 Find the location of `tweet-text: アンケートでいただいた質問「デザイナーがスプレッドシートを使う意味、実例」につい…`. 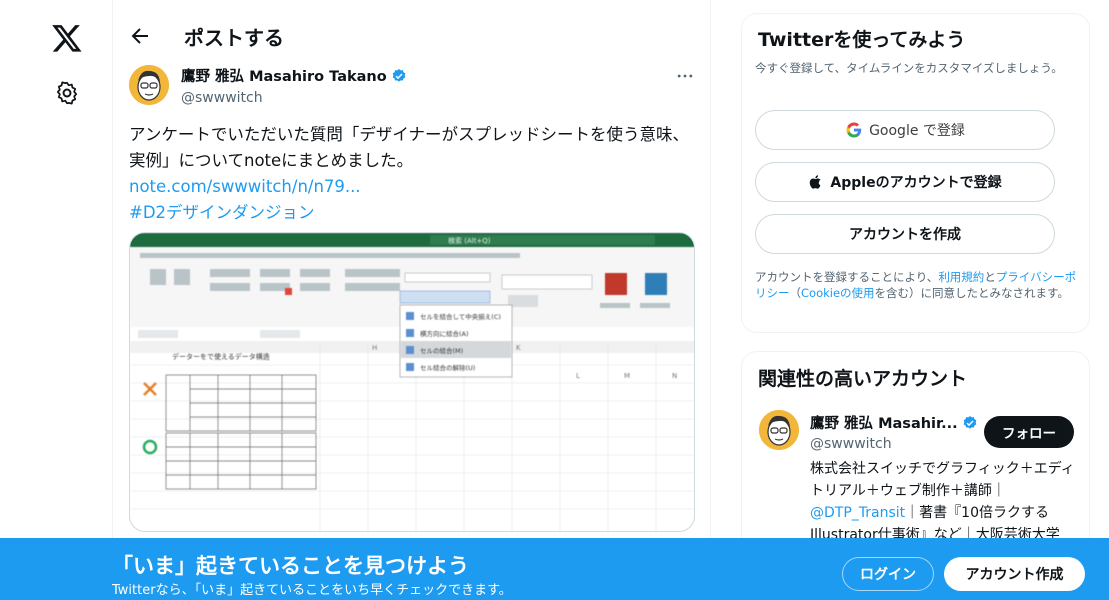

tweet-text: アンケートでいただいた質問「デザイナーがスプレッドシートを使う意味、実例」につい… is located at coordinates (409, 147).